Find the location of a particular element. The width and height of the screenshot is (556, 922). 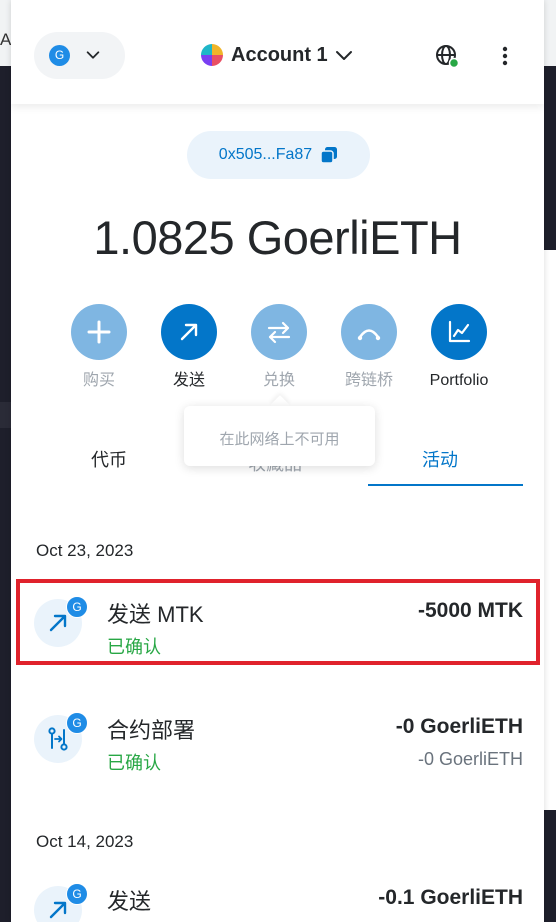

tx-amount: -0.1 GoerliETH is located at coordinates (450, 897).